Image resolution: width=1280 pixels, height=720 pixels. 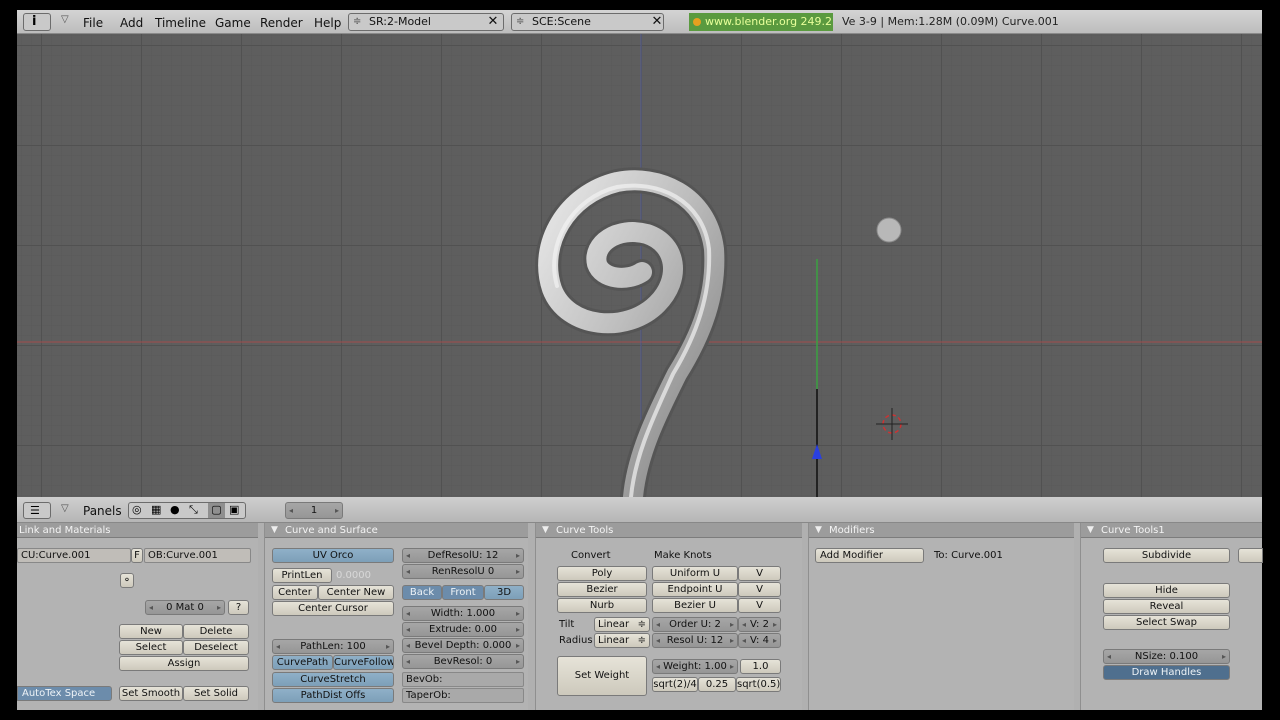 What do you see at coordinates (216, 693) in the screenshot?
I see `set-solid-button: Set Solid` at bounding box center [216, 693].